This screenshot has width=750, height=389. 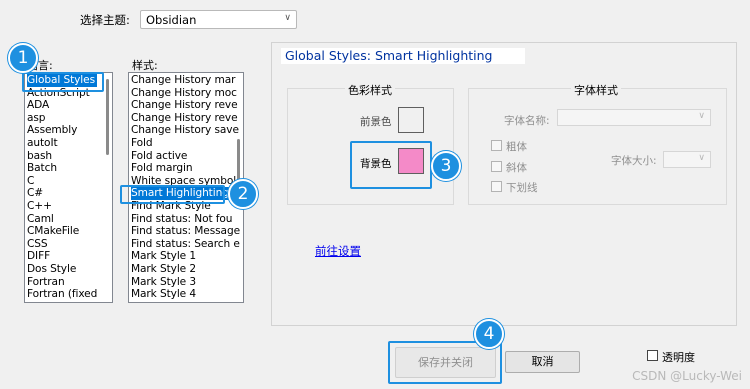 I want to click on cancel-button: 取消, so click(x=542, y=362).